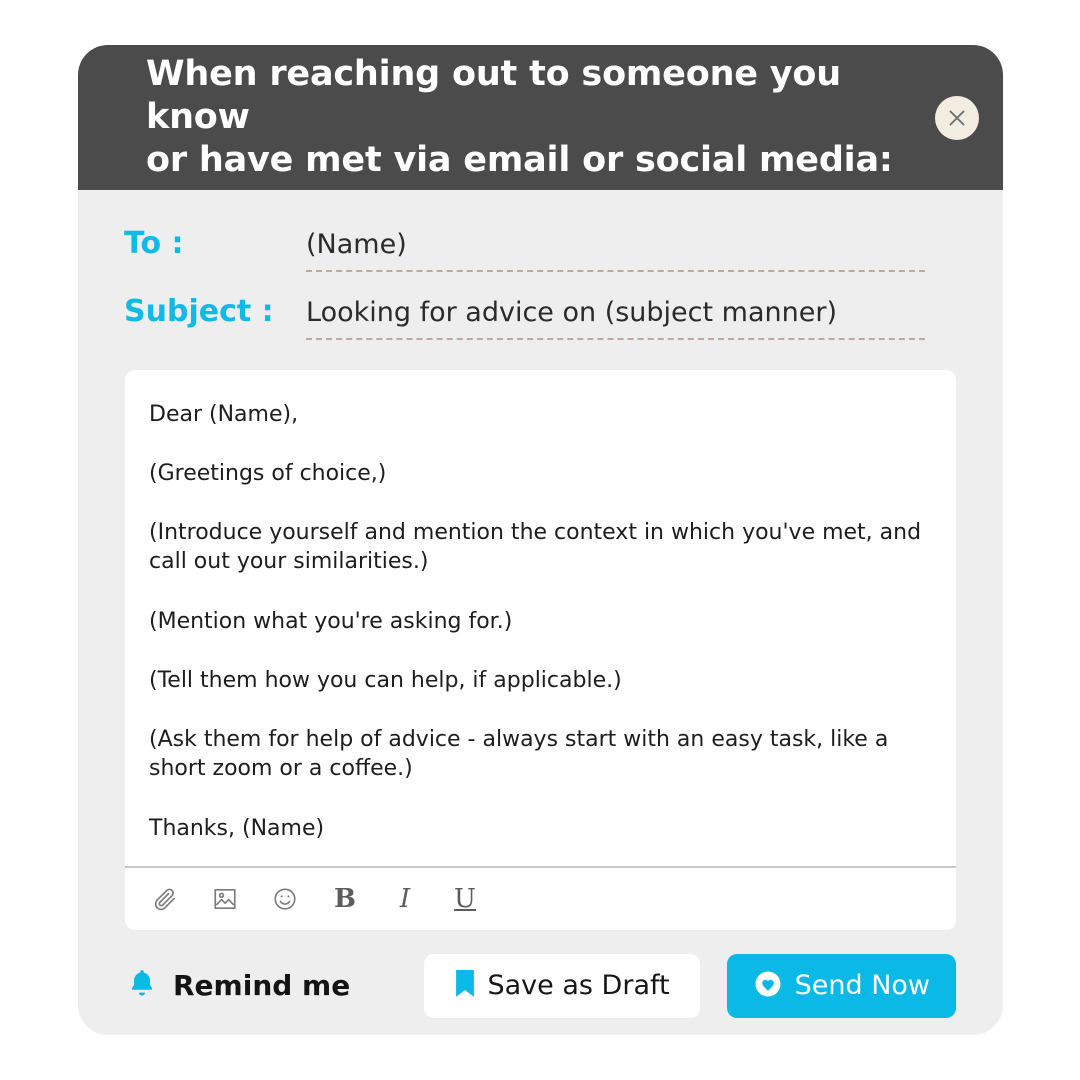  Describe the element at coordinates (154, 243) in the screenshot. I see `to-label: To :` at that location.